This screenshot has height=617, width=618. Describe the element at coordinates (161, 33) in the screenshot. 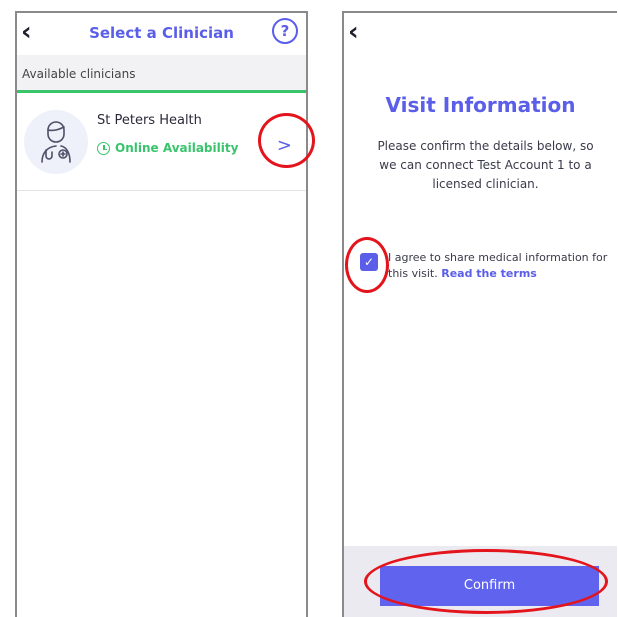

I see `page-title: Select a Clinician` at that location.